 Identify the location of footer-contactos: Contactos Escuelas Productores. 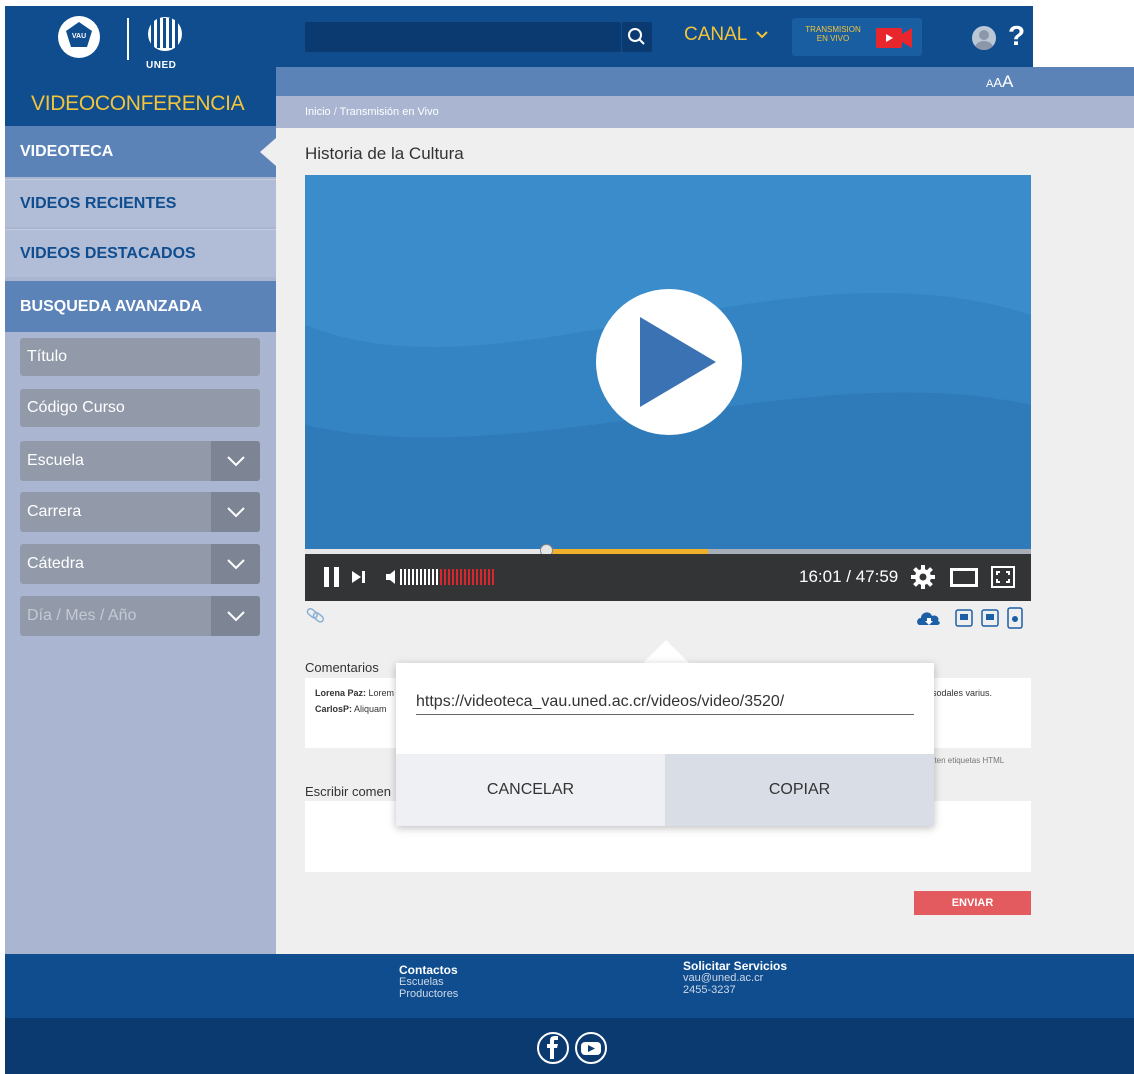
(428, 982).